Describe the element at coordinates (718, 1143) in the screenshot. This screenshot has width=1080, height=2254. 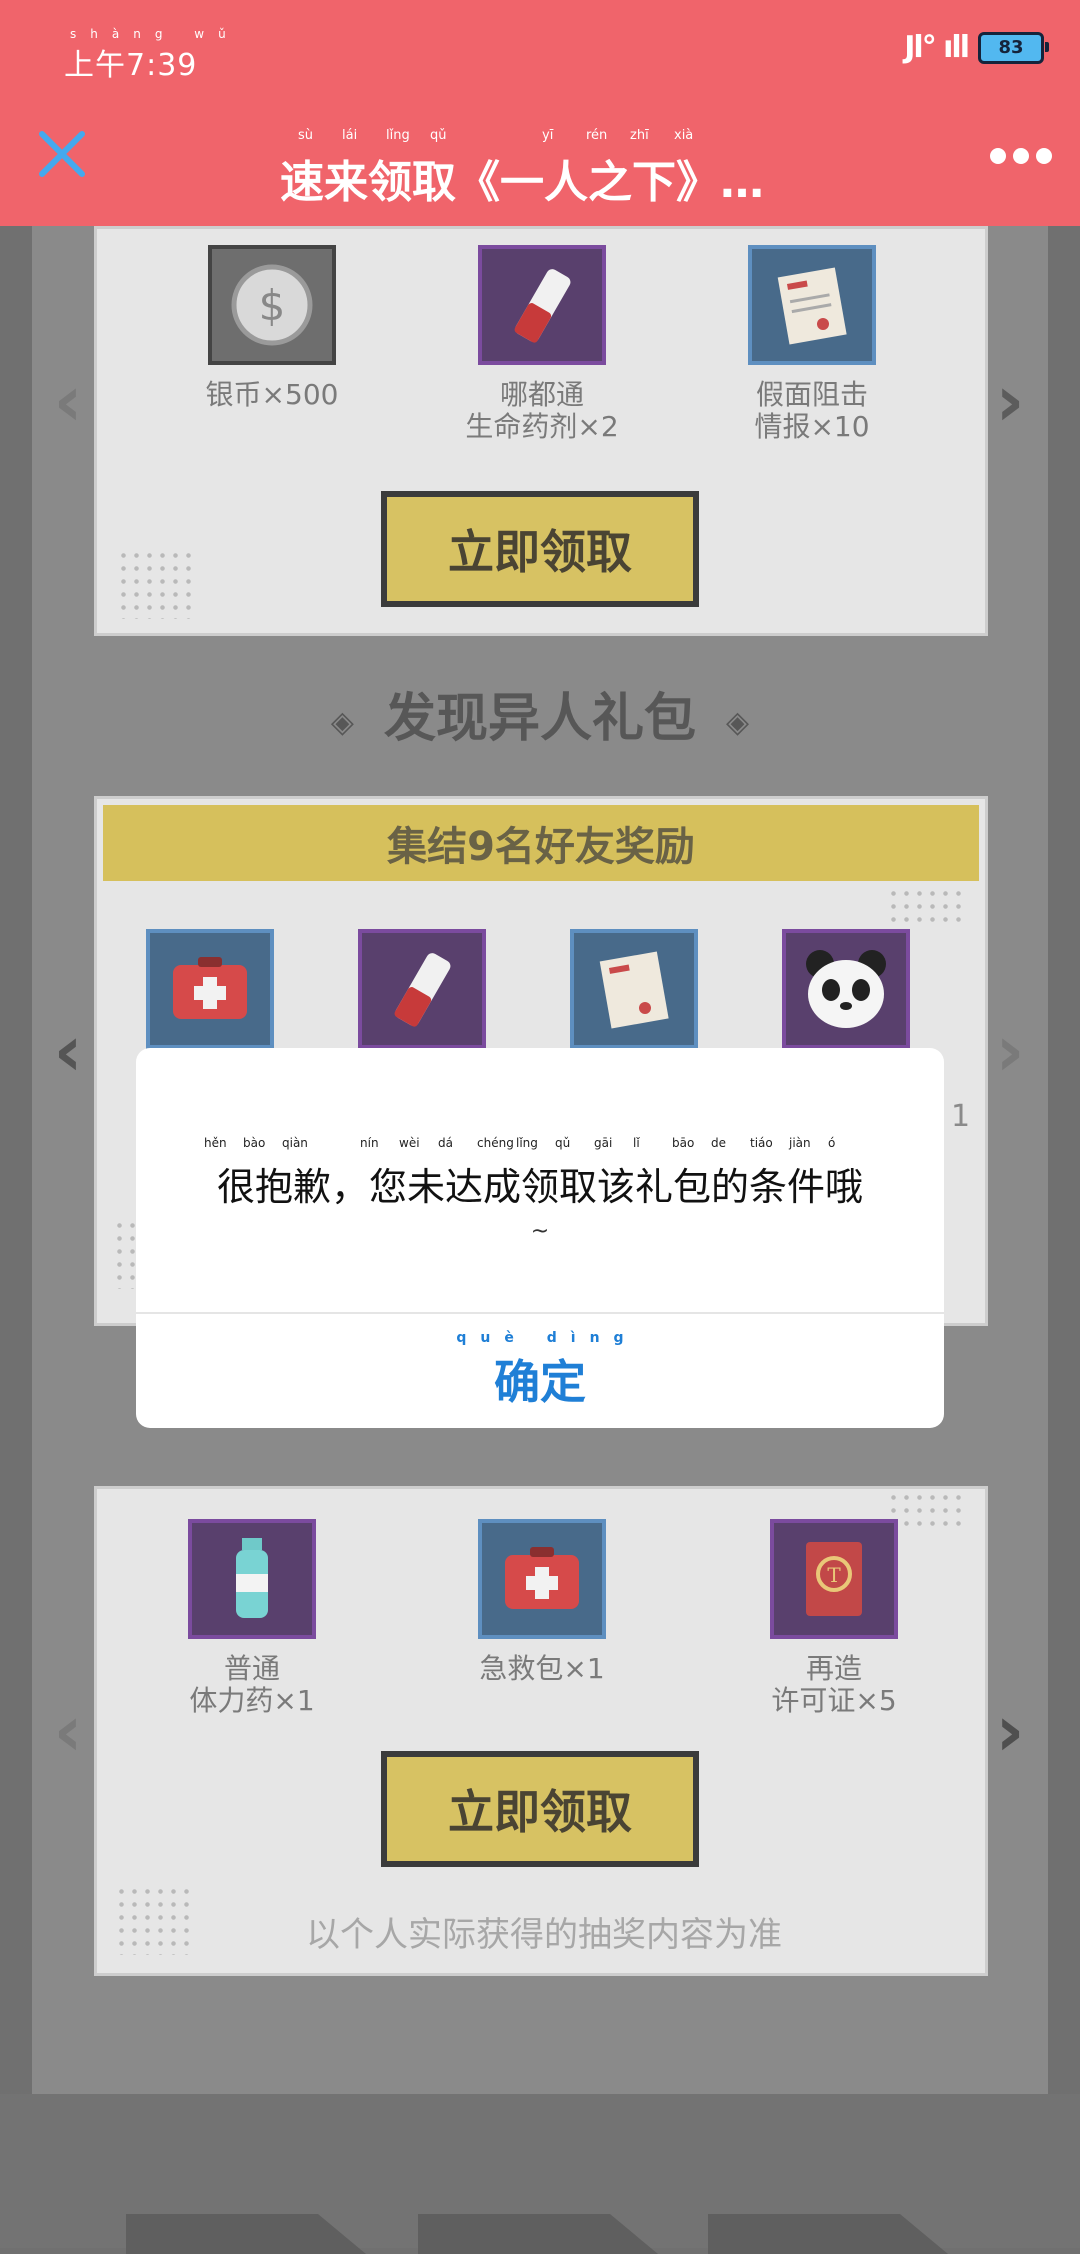
I see `dialog-pinyin-syllable: de` at that location.